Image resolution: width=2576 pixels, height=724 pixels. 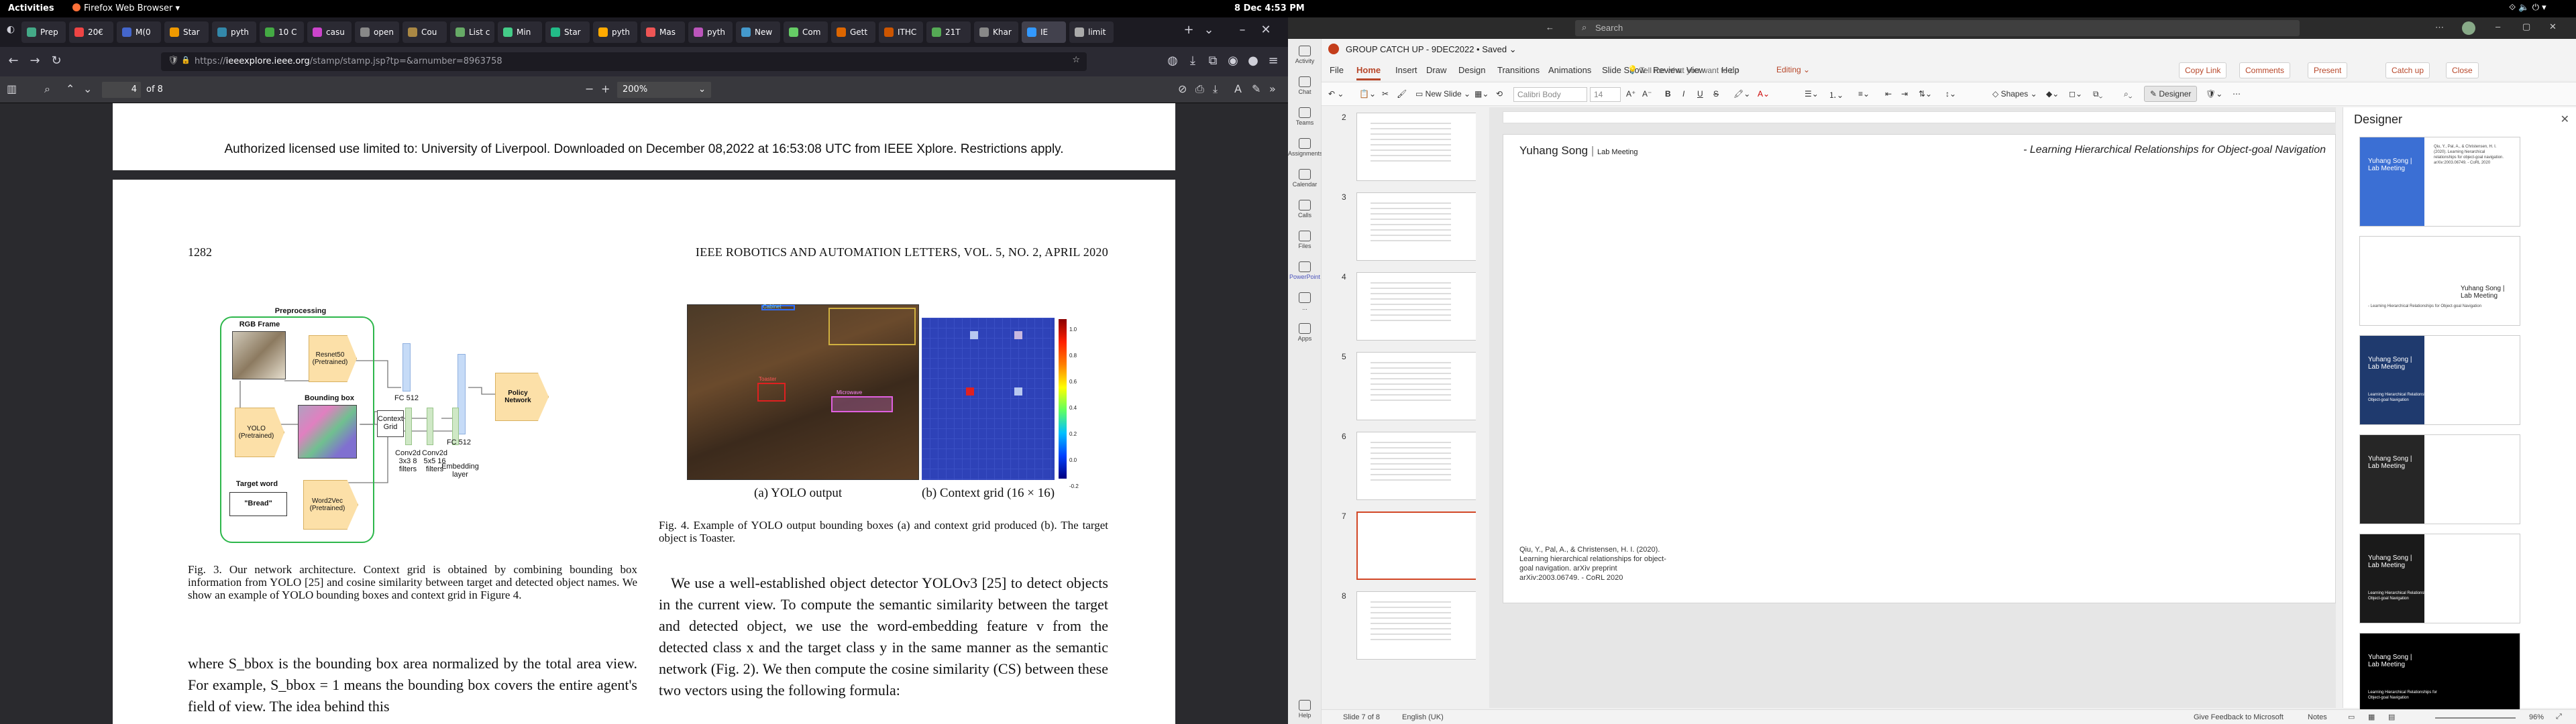 What do you see at coordinates (1367, 94) in the screenshot?
I see `paste-icon: 📋⌄` at bounding box center [1367, 94].